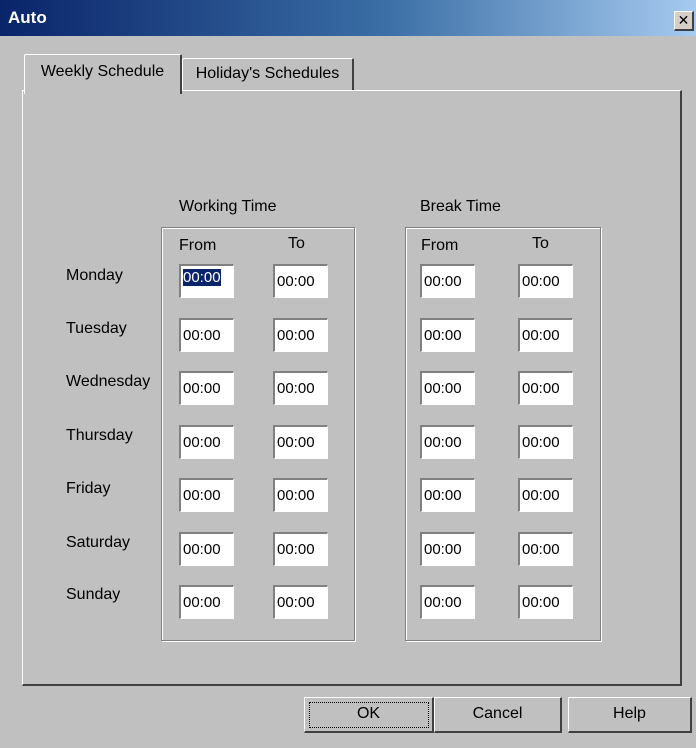 The height and width of the screenshot is (748, 696). Describe the element at coordinates (206, 549) in the screenshot. I see `saturday-work-from-input` at that location.